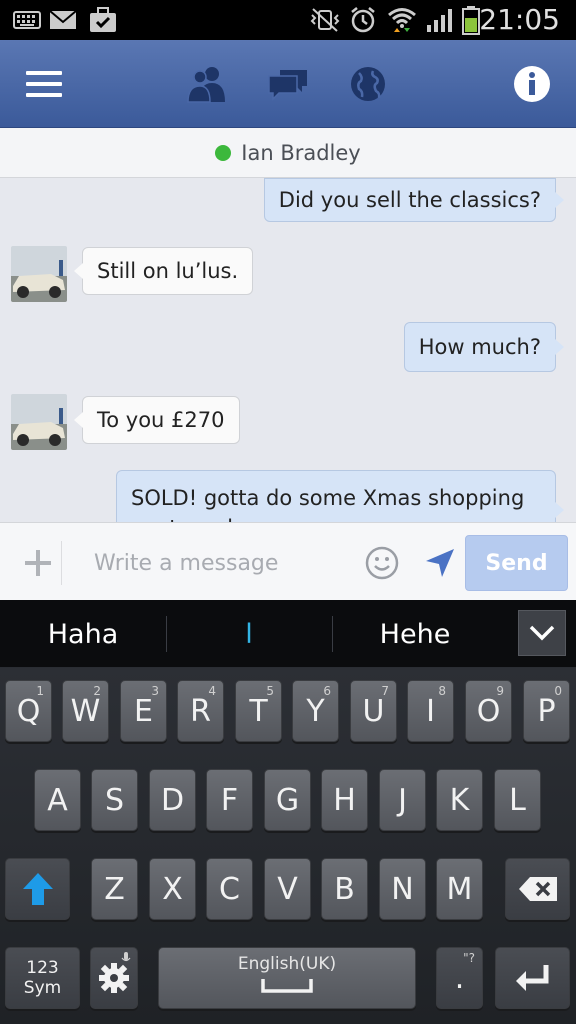  I want to click on menu-icon, so click(44, 84).